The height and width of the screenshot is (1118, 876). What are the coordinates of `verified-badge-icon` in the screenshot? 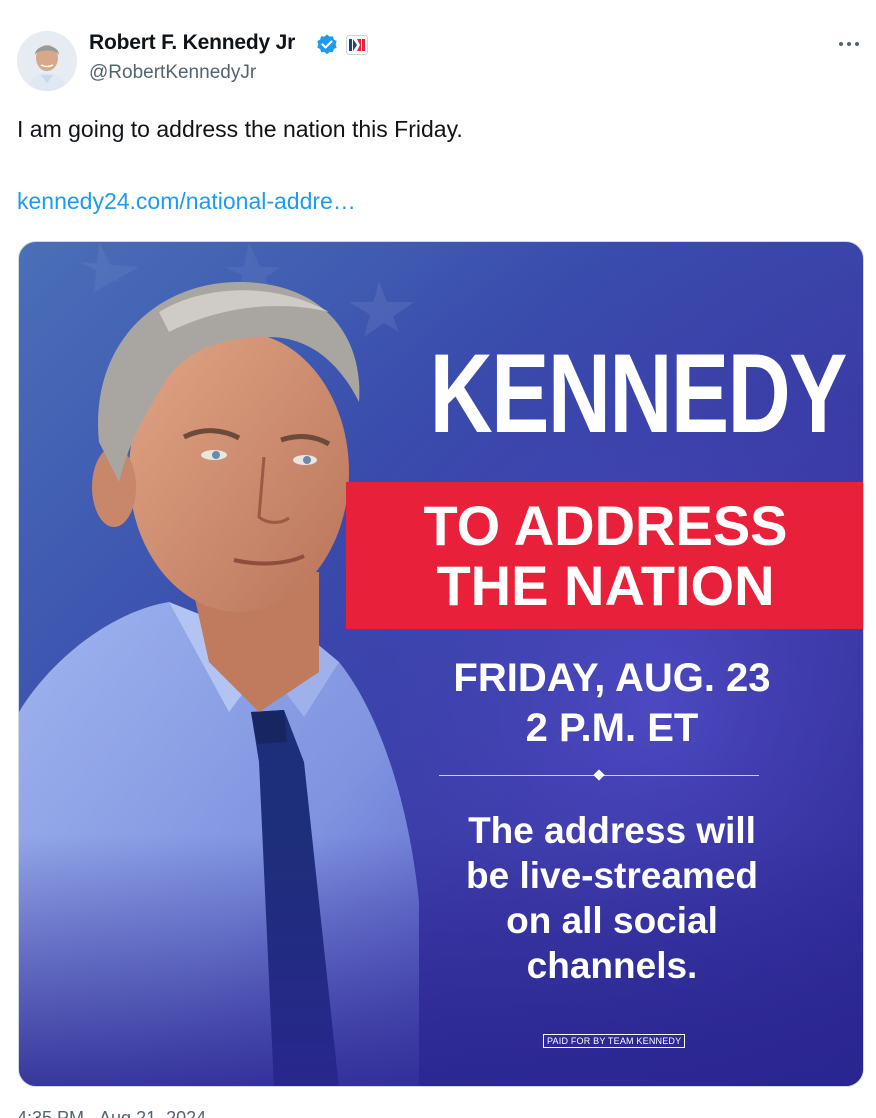 It's located at (327, 45).